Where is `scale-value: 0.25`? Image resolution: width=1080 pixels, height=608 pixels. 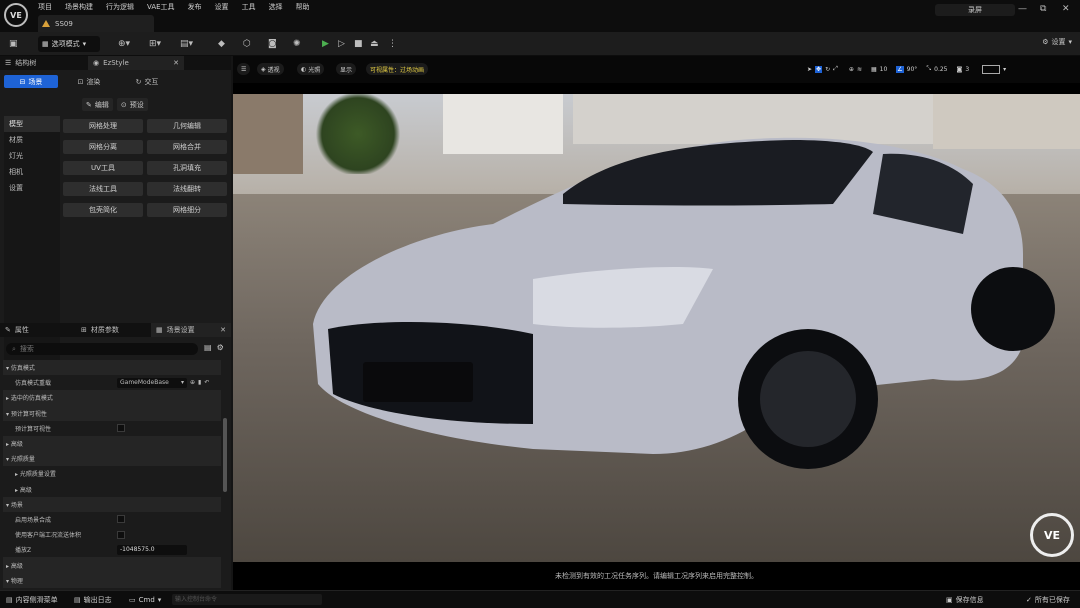 scale-value: 0.25 is located at coordinates (940, 69).